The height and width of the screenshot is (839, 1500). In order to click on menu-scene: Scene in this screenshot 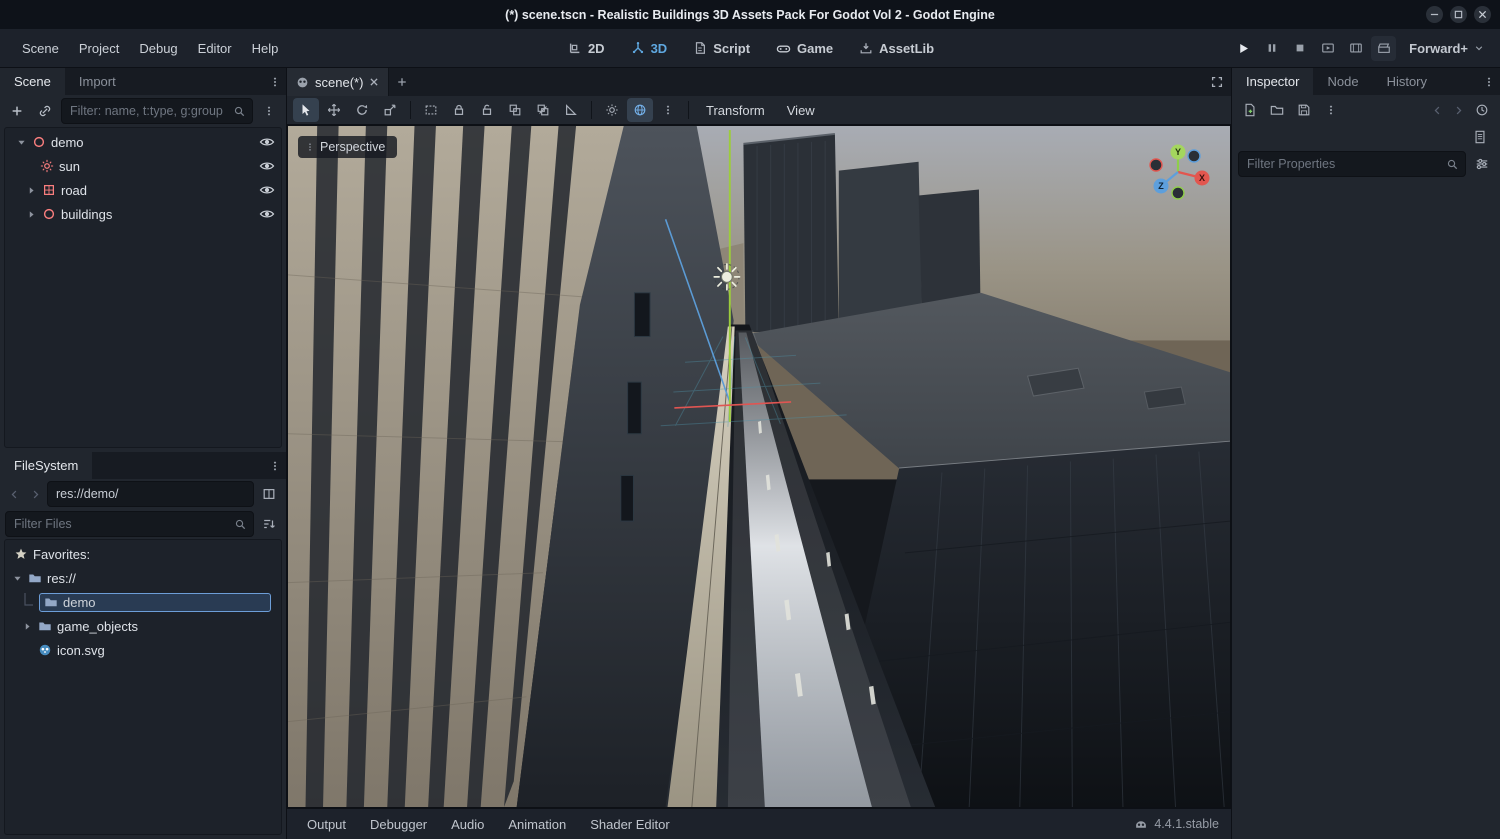, I will do `click(40, 48)`.